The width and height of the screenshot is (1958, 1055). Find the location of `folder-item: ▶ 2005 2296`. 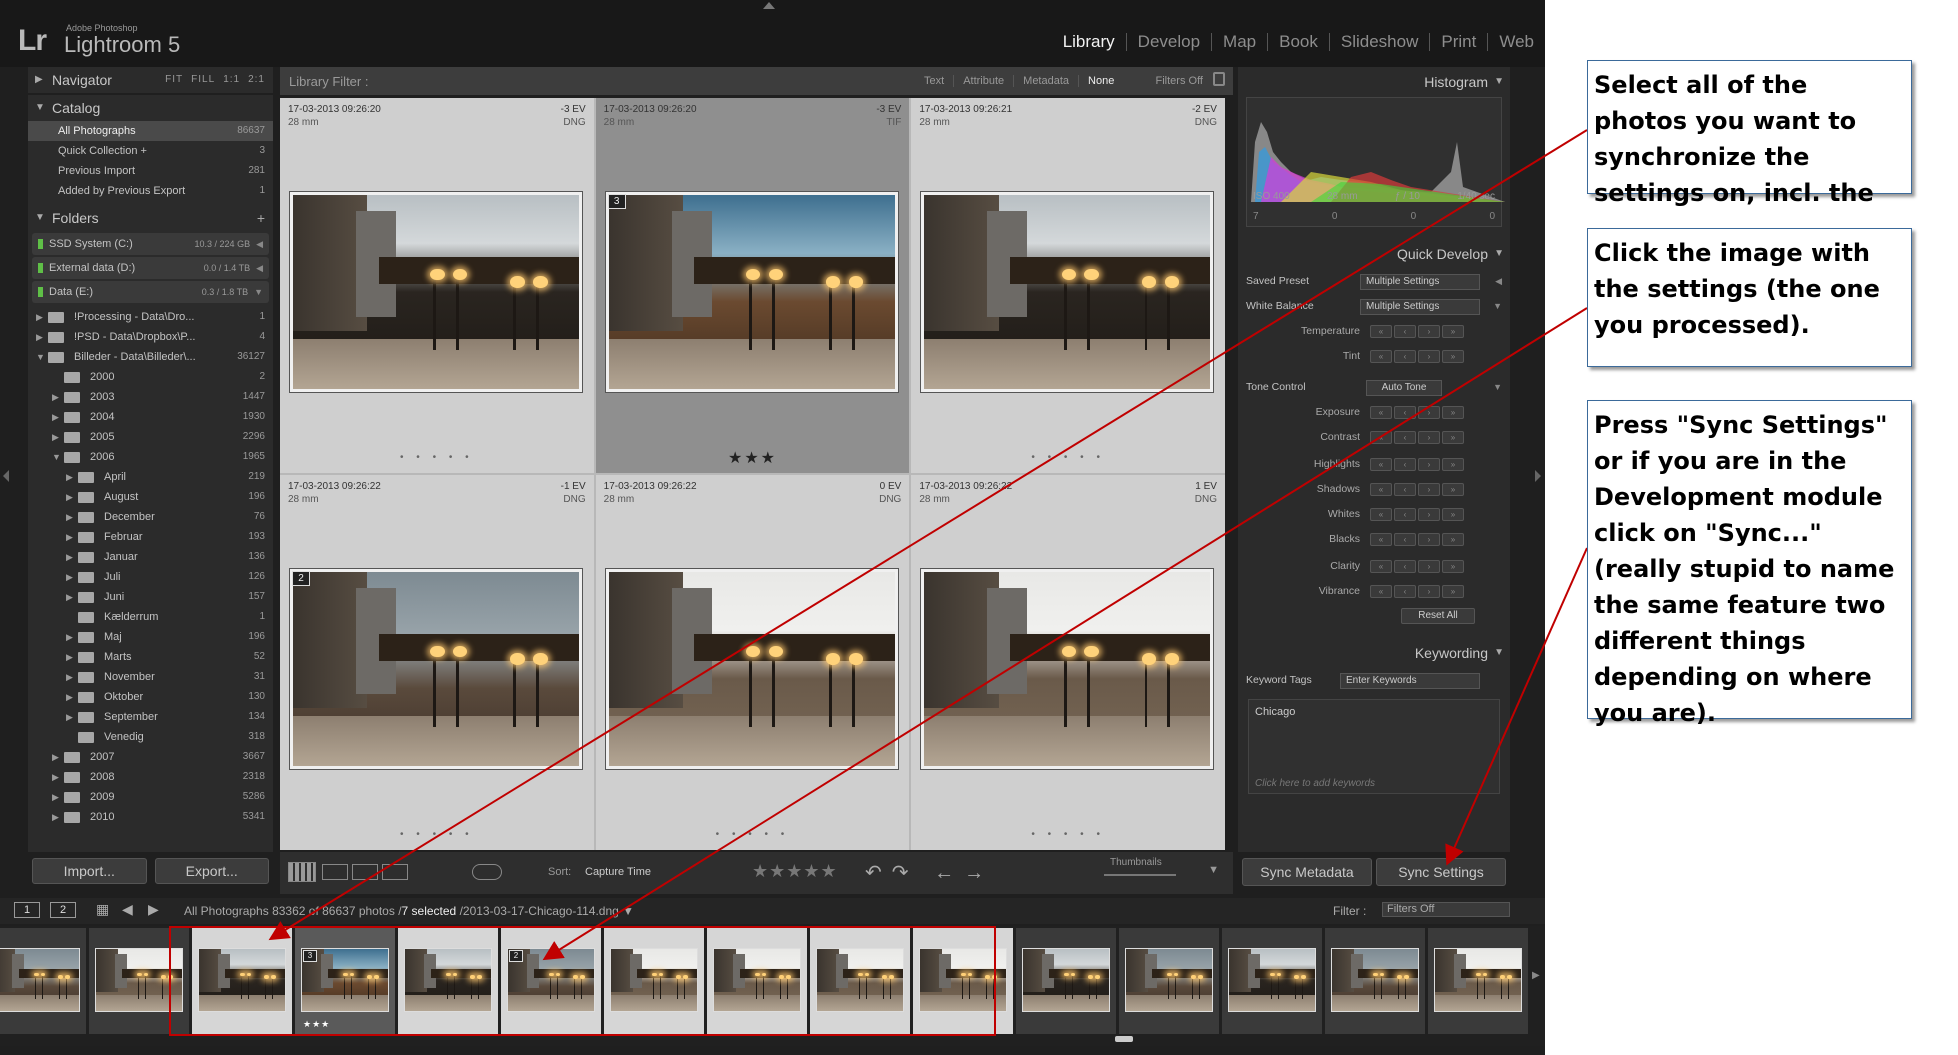

folder-item: ▶ 2005 2296 is located at coordinates (150, 437).